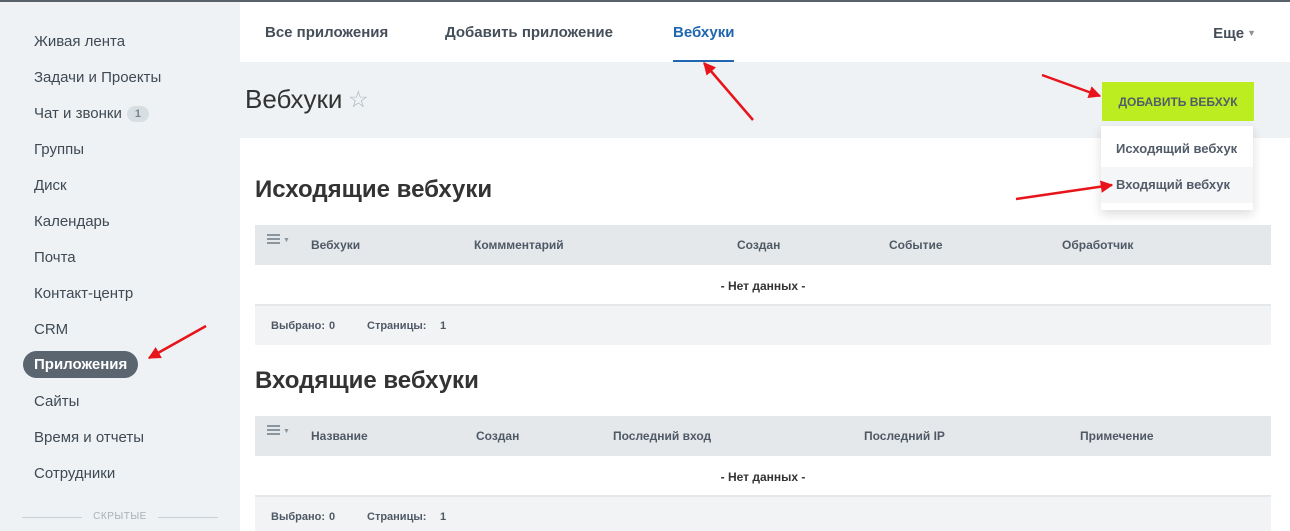  What do you see at coordinates (358, 99) in the screenshot?
I see `star-icon: ☆` at bounding box center [358, 99].